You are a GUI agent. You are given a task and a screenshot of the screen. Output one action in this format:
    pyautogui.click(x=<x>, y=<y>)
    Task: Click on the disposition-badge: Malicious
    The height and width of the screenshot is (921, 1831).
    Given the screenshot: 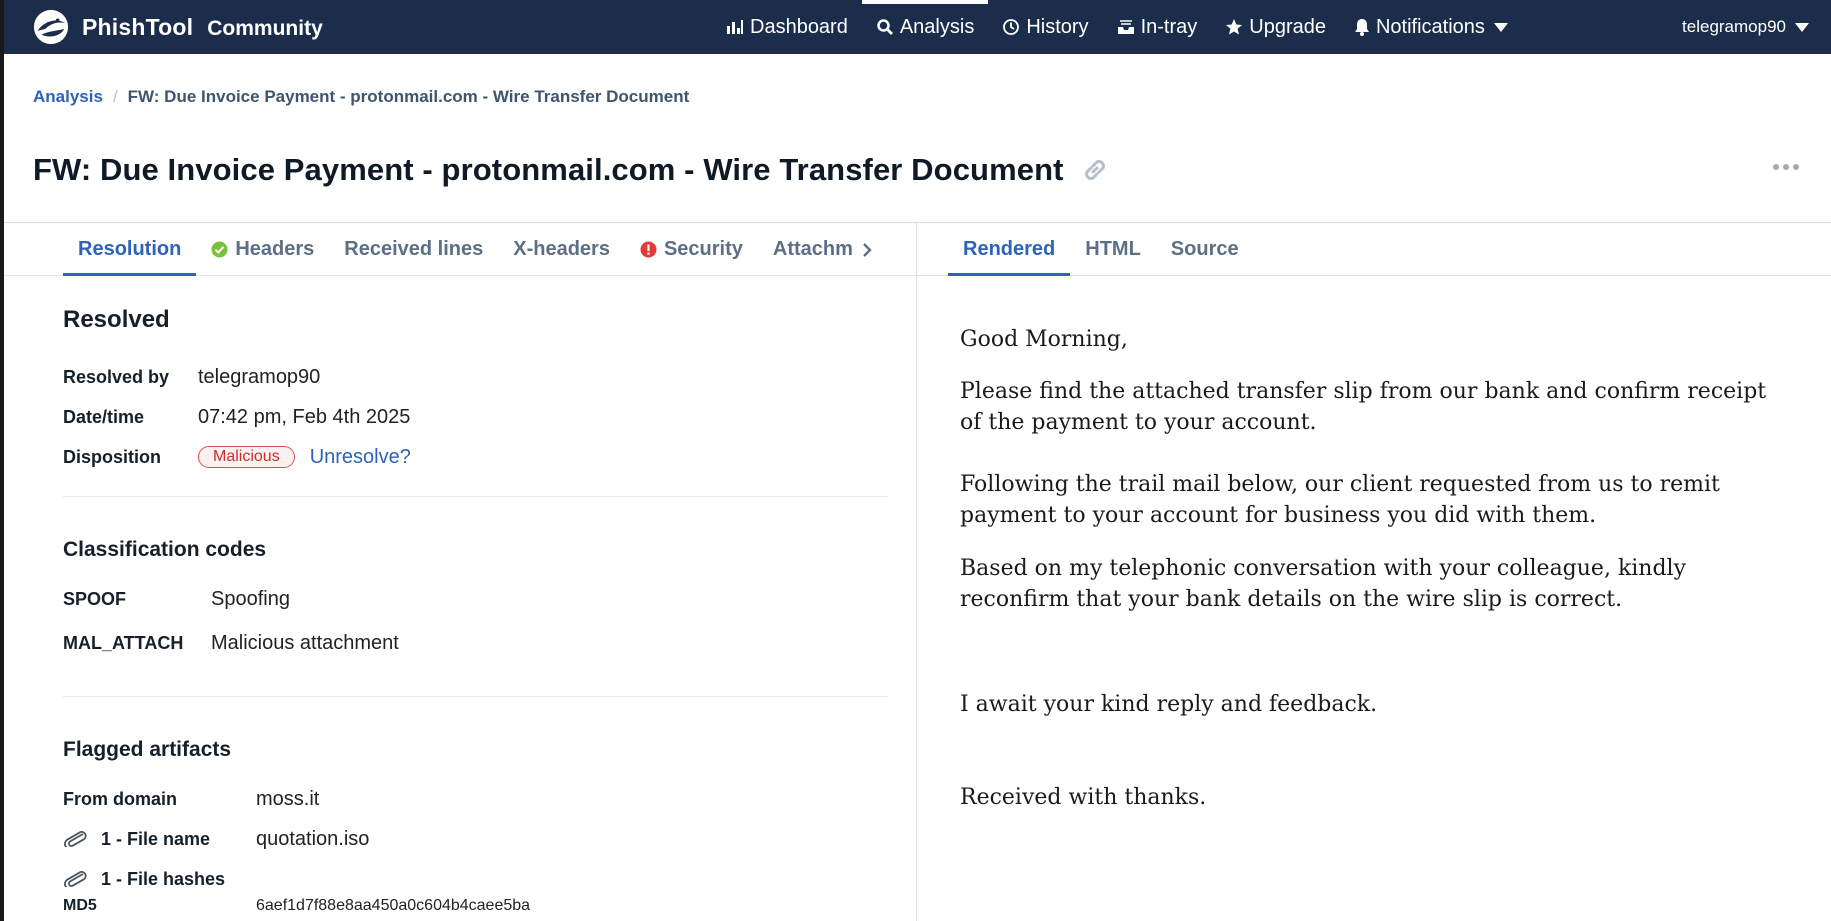 What is the action you would take?
    pyautogui.click(x=246, y=457)
    